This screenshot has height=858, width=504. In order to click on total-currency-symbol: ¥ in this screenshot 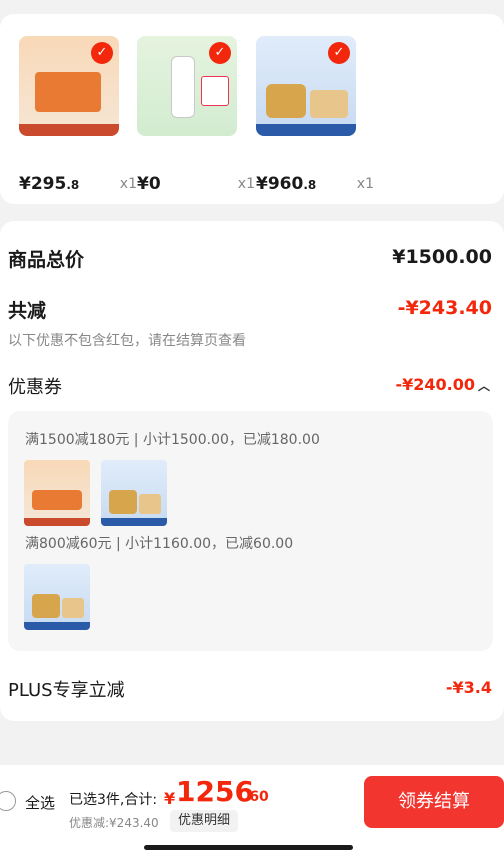, I will do `click(170, 798)`.